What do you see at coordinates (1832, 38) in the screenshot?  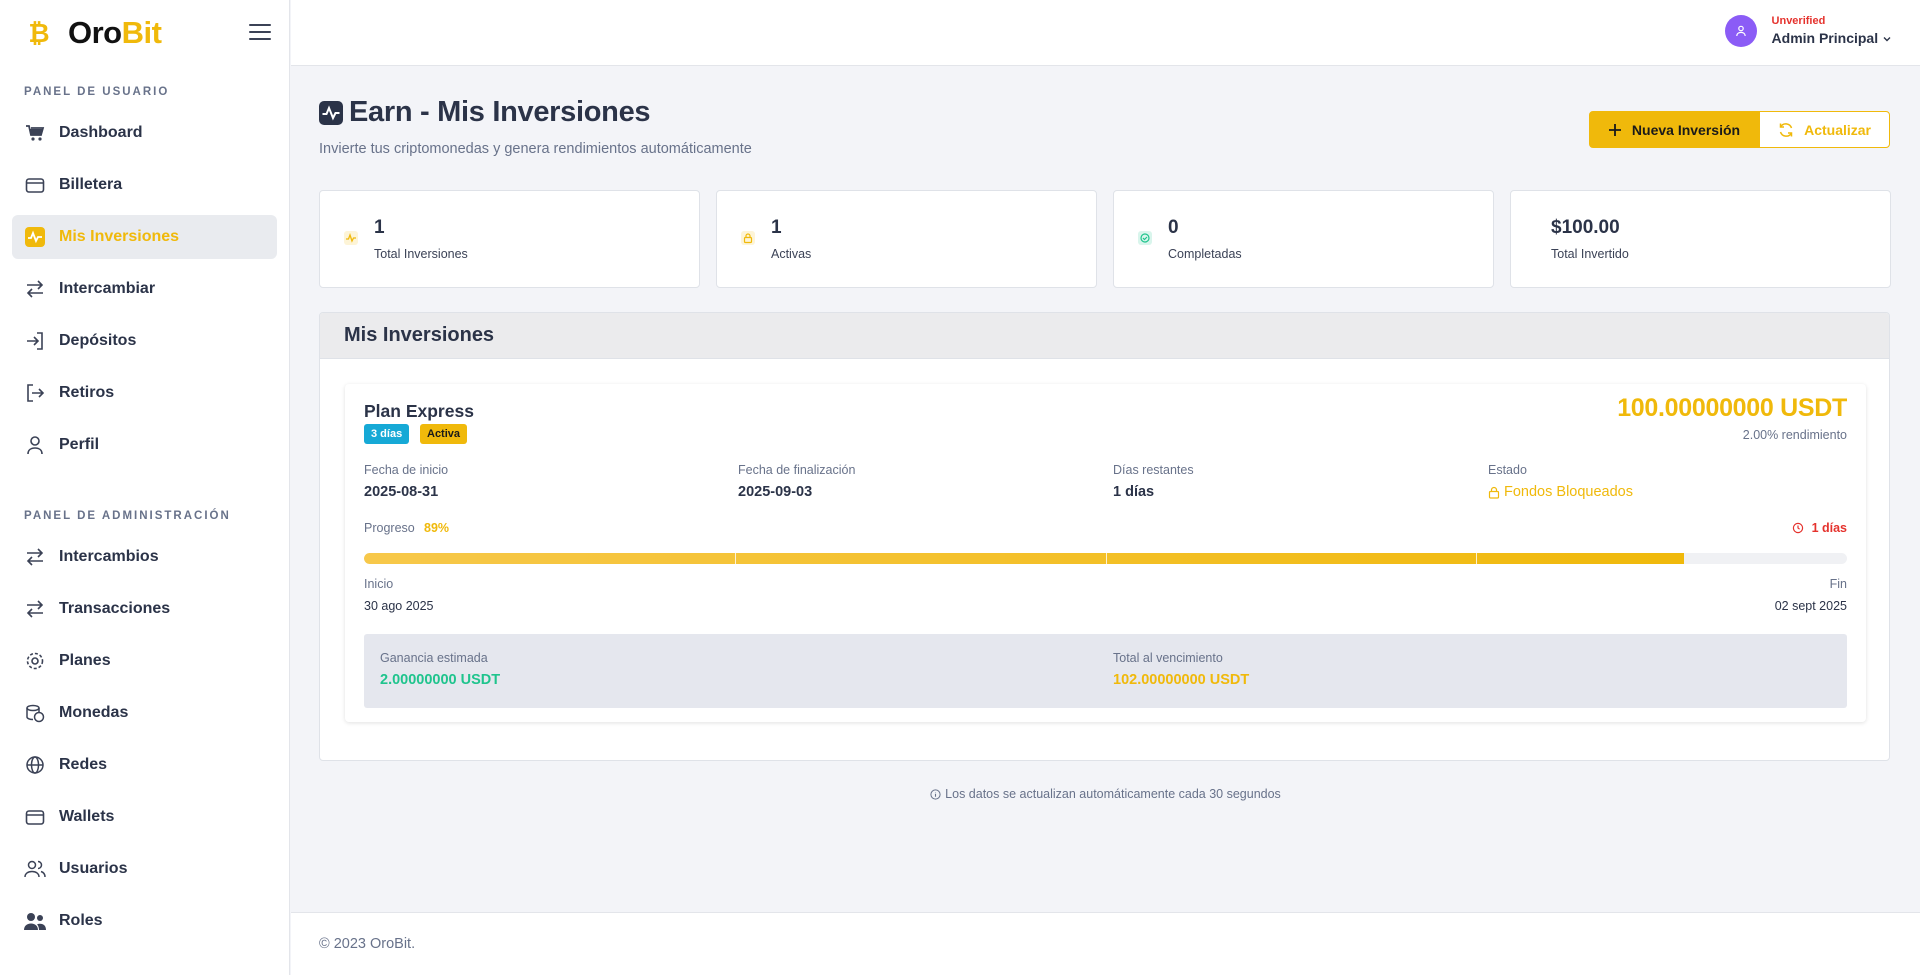 I see `user-name: Admin Principal` at bounding box center [1832, 38].